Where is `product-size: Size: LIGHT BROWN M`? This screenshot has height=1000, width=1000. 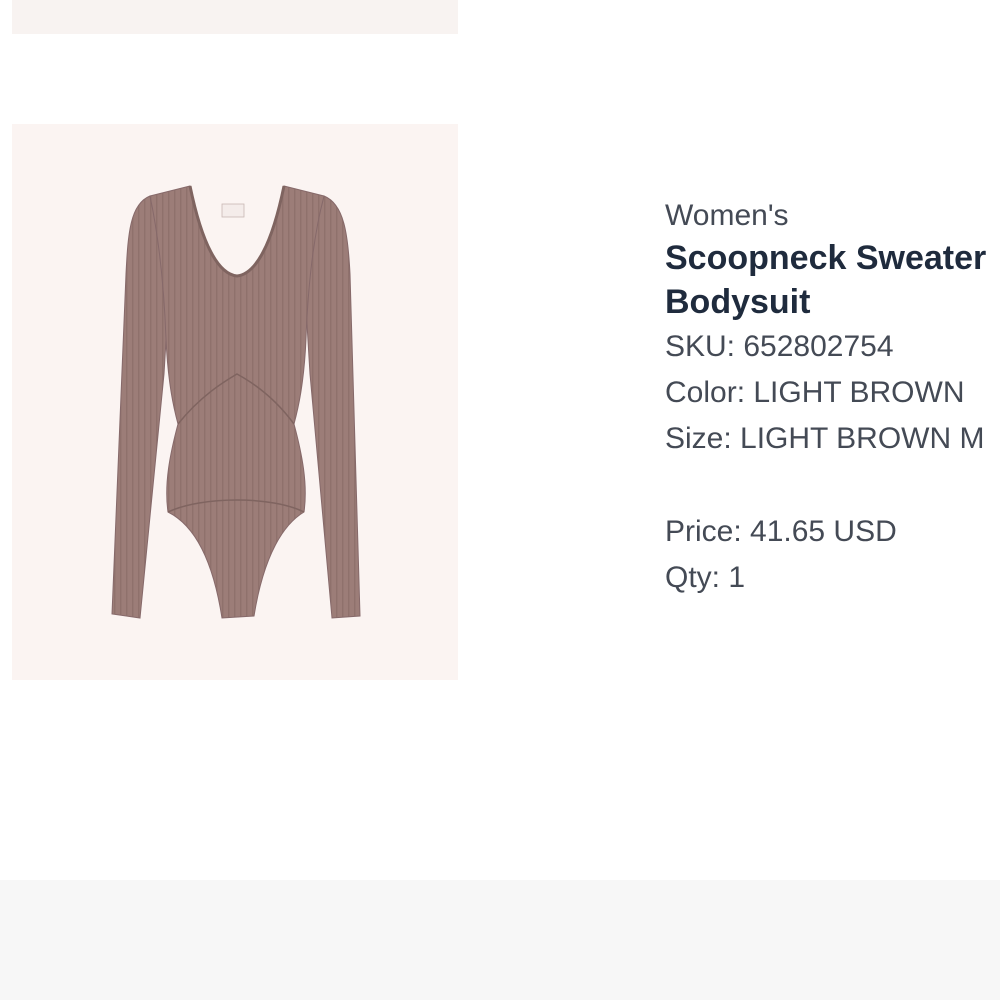
product-size: Size: LIGHT BROWN M is located at coordinates (825, 438).